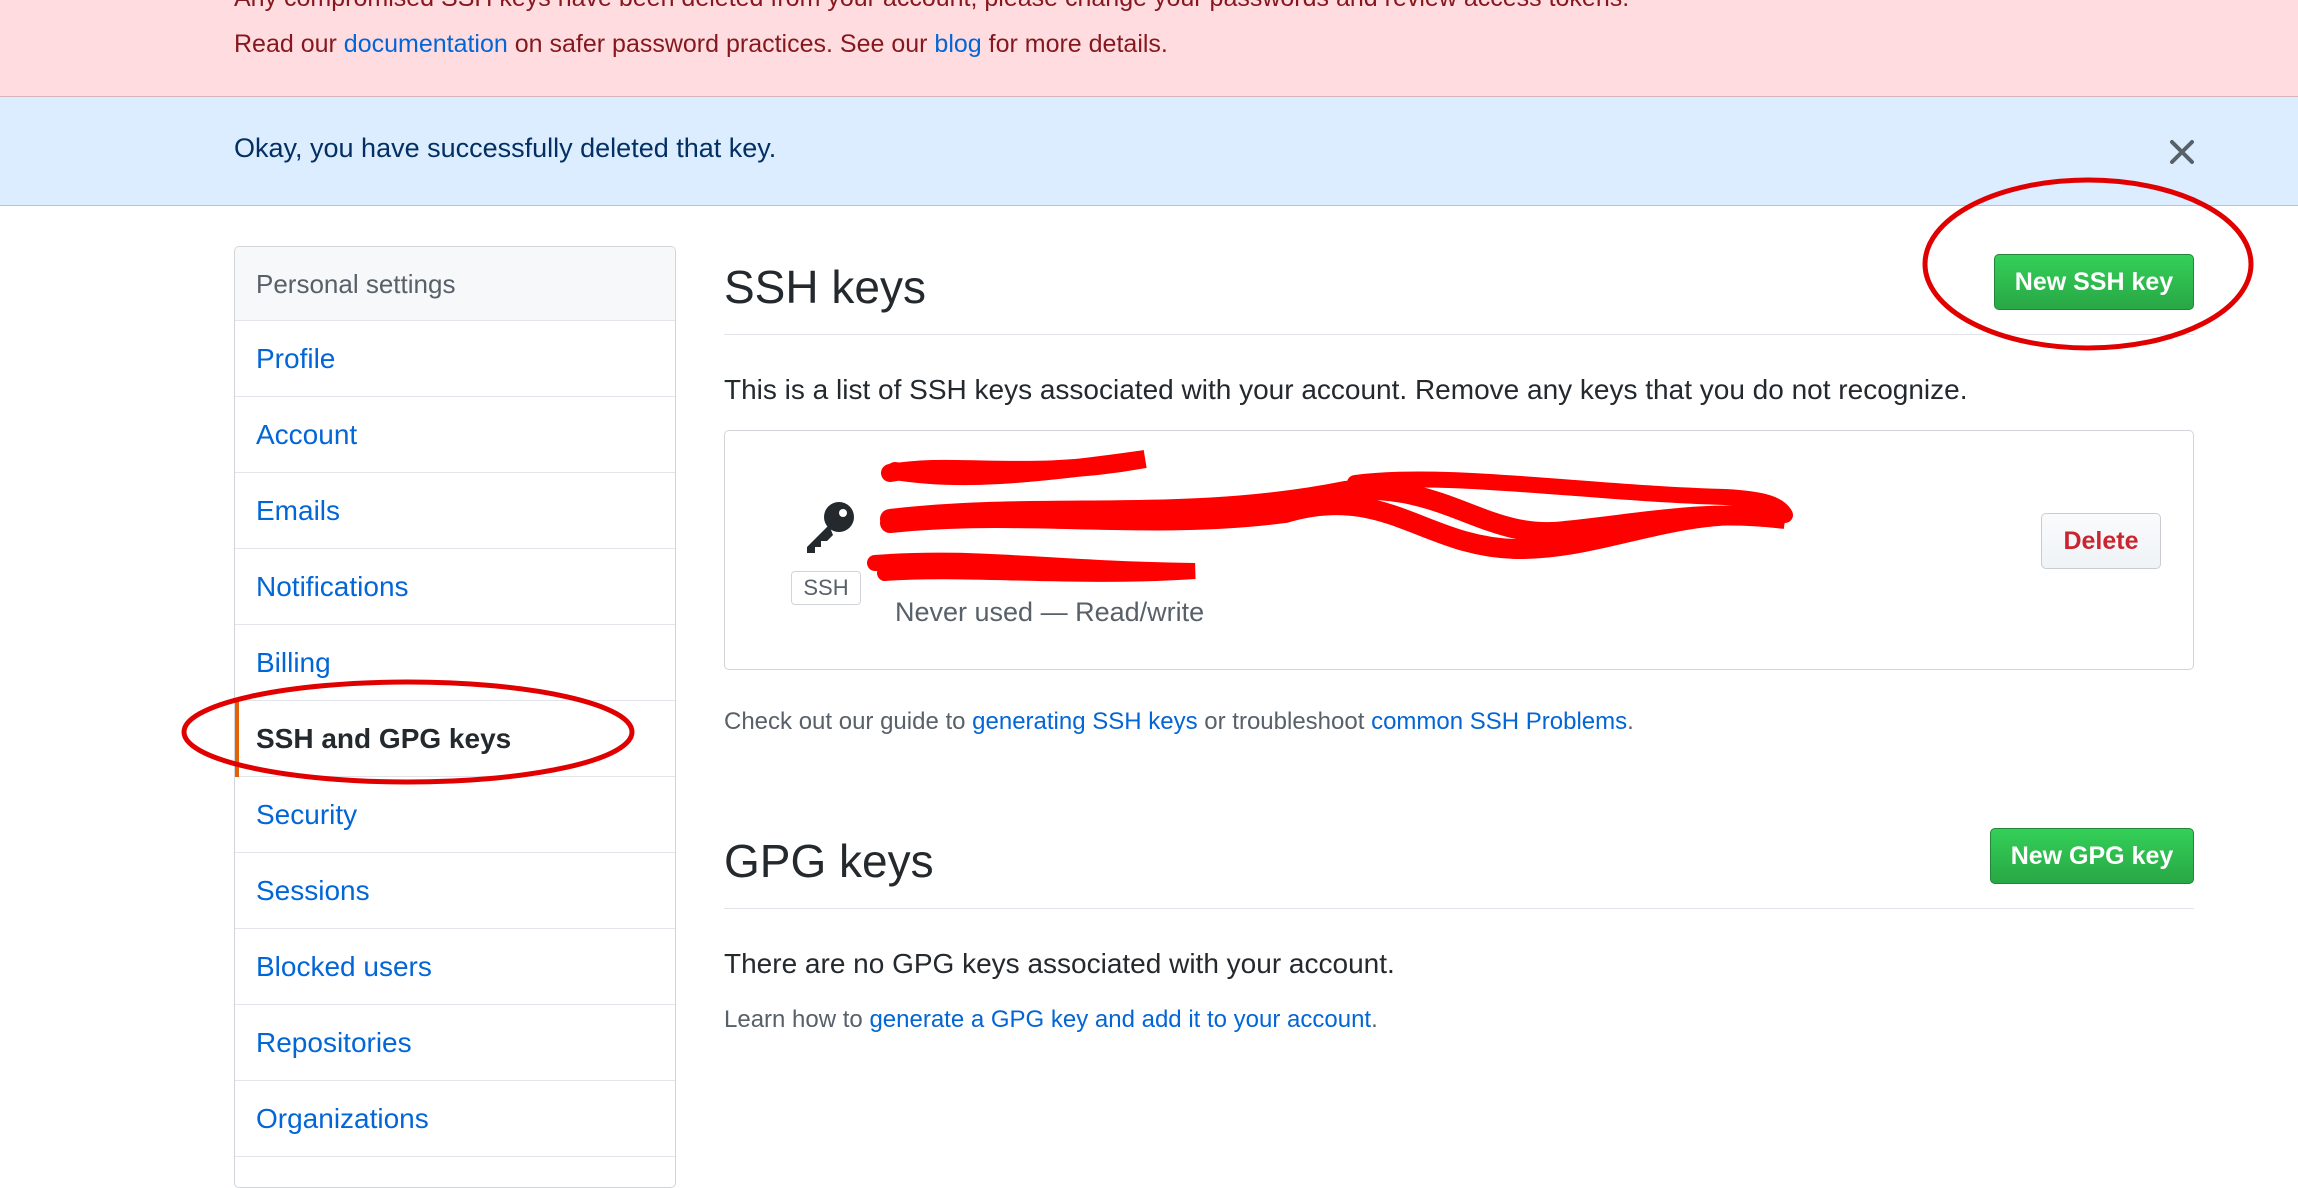 Image resolution: width=2298 pixels, height=1188 pixels. I want to click on sidebar-item-account: Account, so click(455, 435).